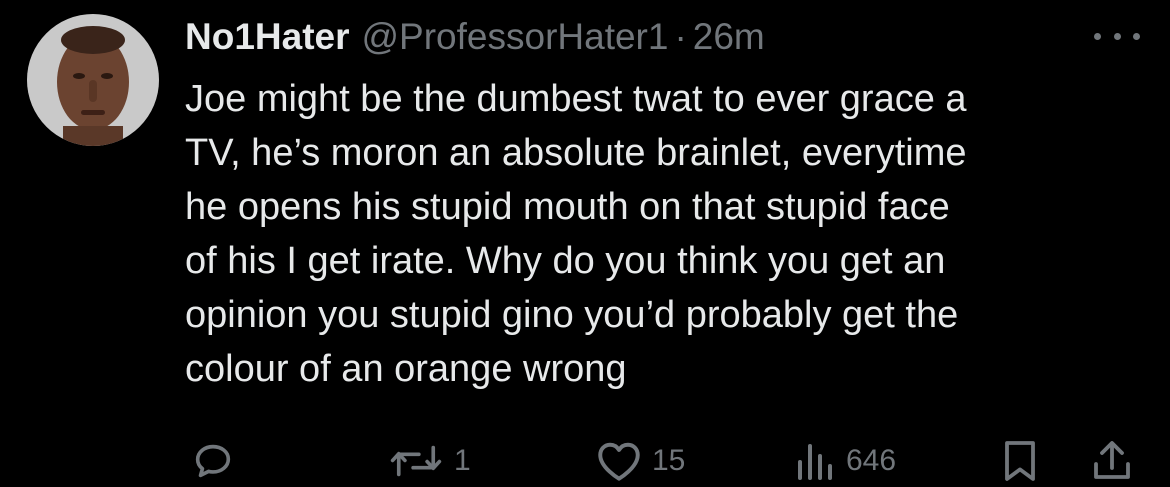 The height and width of the screenshot is (487, 1170). Describe the element at coordinates (845, 461) in the screenshot. I see `views-button: 646` at that location.